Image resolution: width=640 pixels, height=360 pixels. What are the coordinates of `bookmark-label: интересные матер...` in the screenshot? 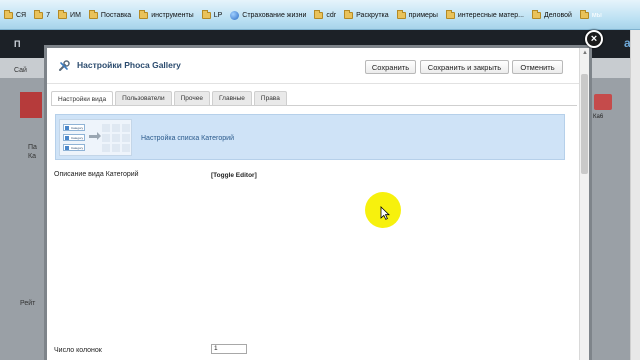 It's located at (490, 15).